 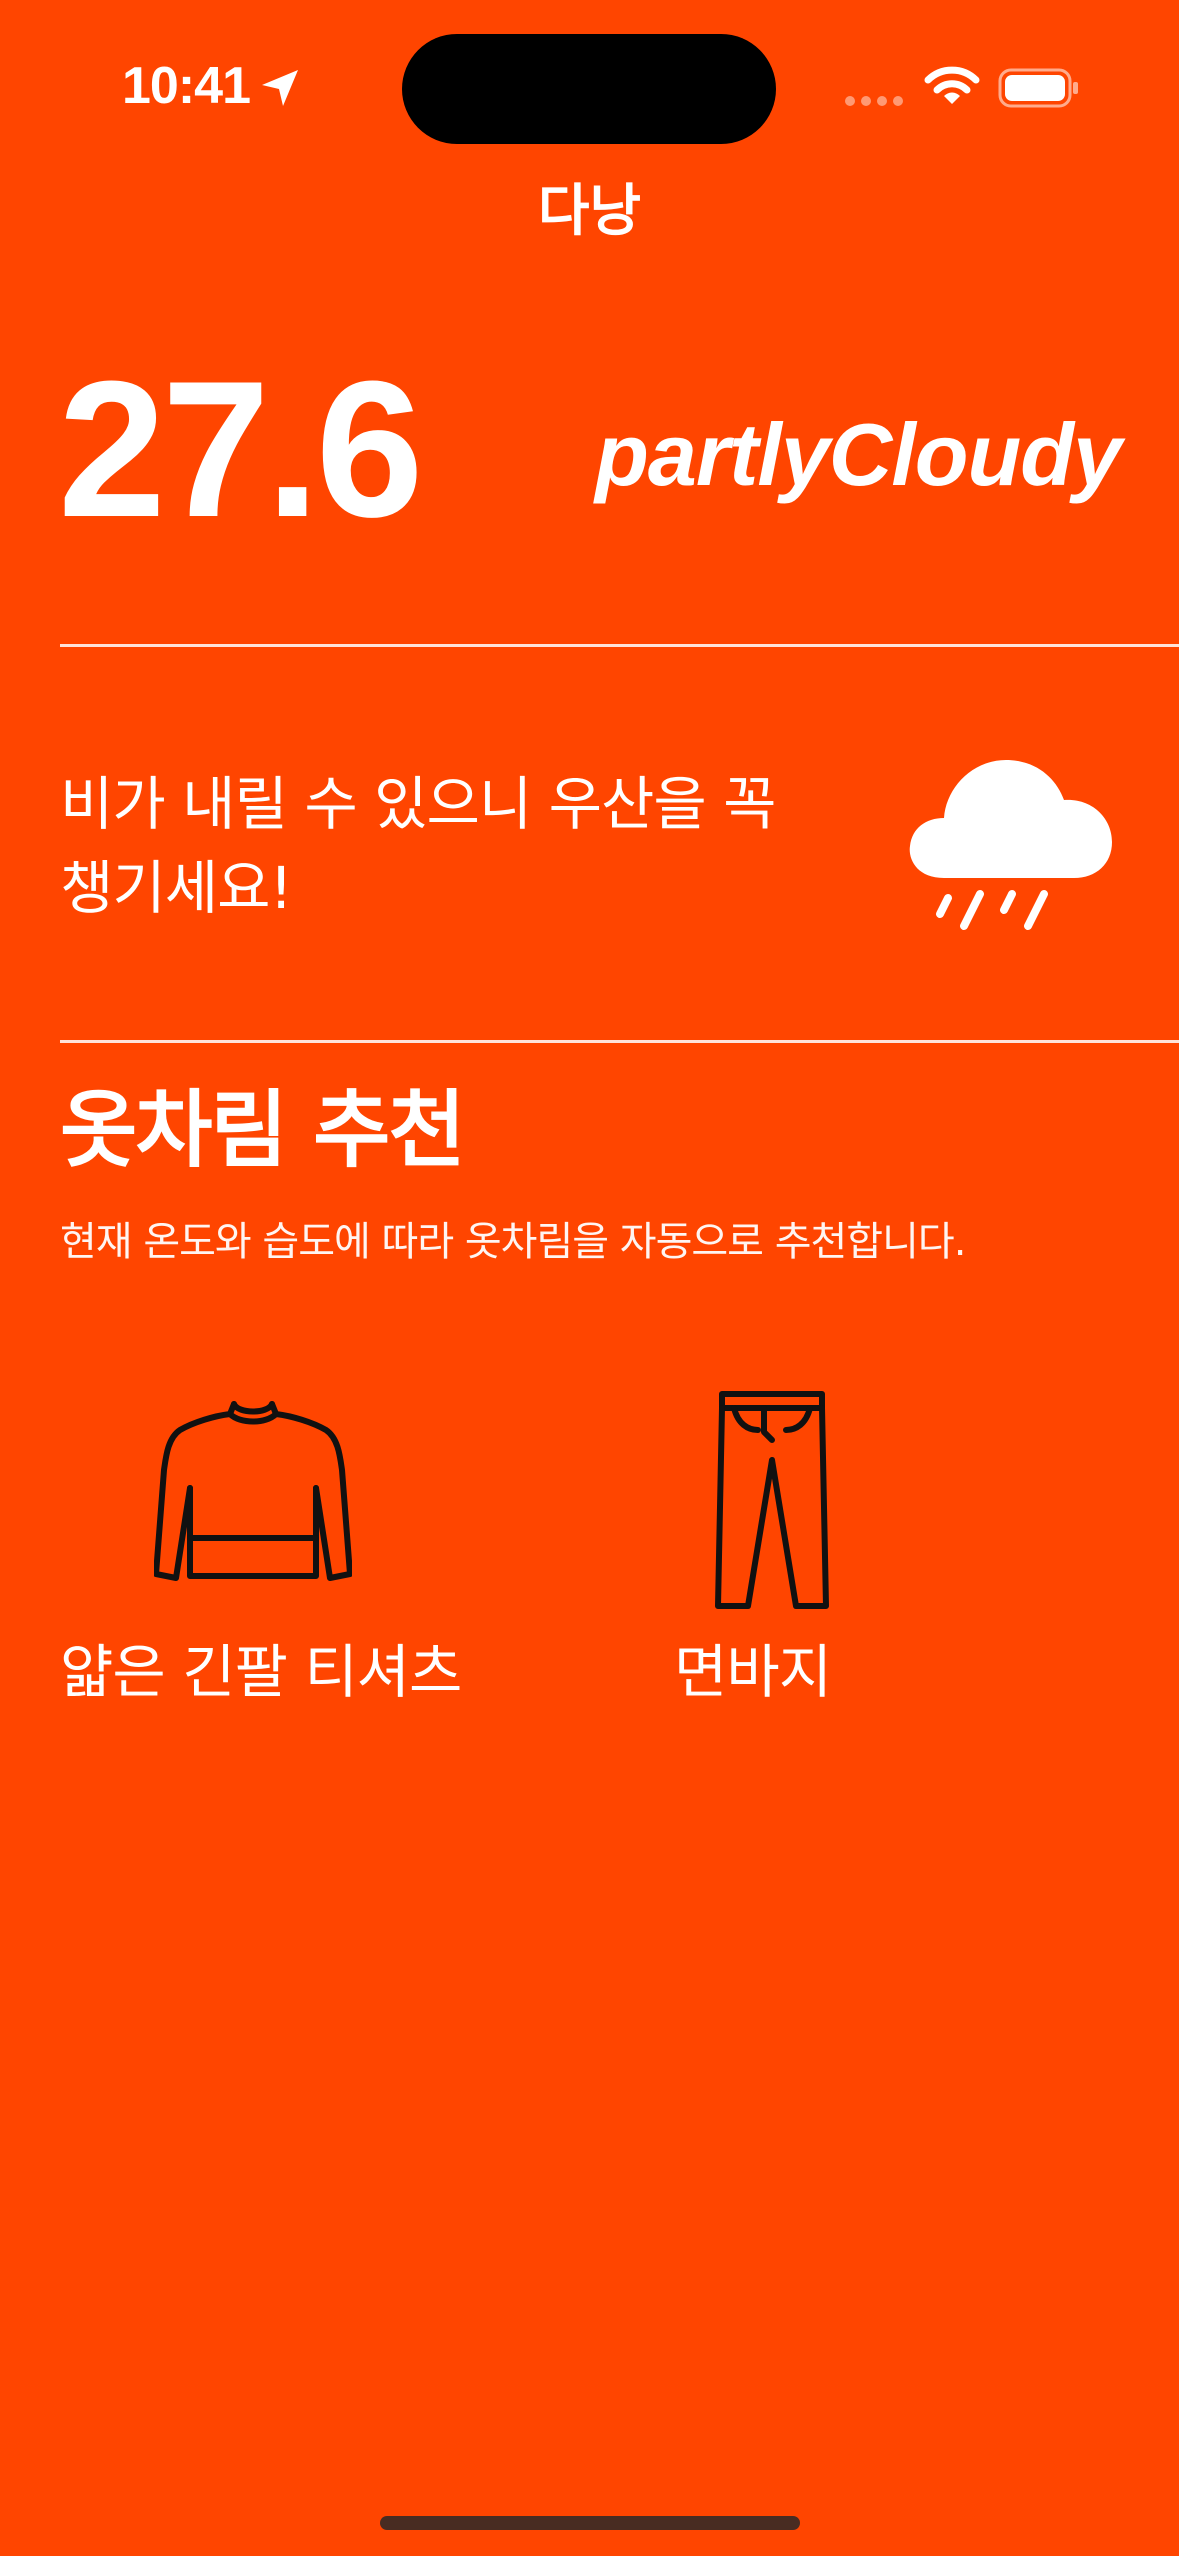 What do you see at coordinates (513, 1242) in the screenshot?
I see `section-description: 현재 온도와 습도에 따라 옷차림을 자동으로 추천합니다.` at bounding box center [513, 1242].